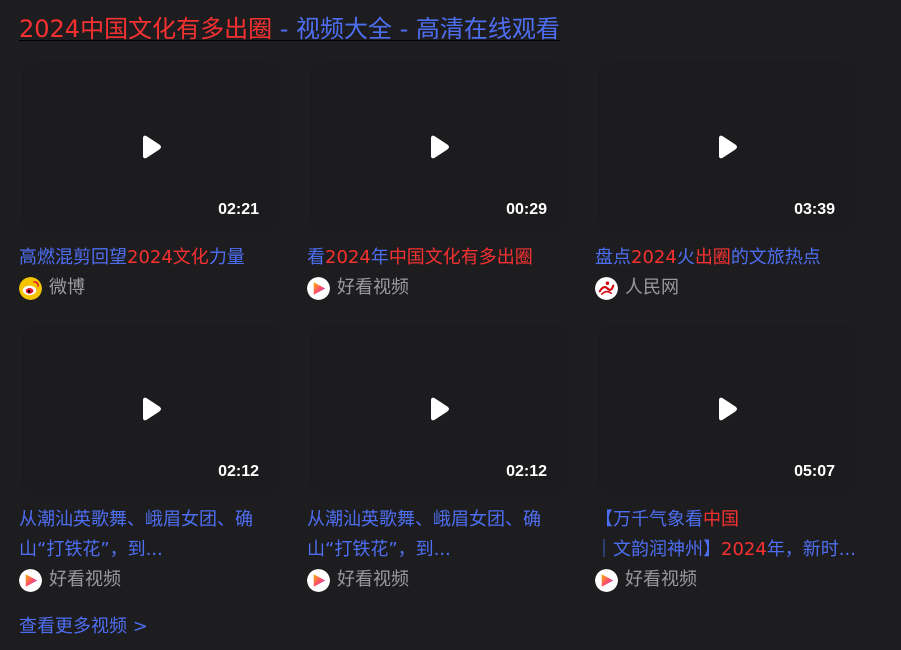 The image size is (901, 650). I want to click on title-keyword-highlight: 中国, so click(721, 519).